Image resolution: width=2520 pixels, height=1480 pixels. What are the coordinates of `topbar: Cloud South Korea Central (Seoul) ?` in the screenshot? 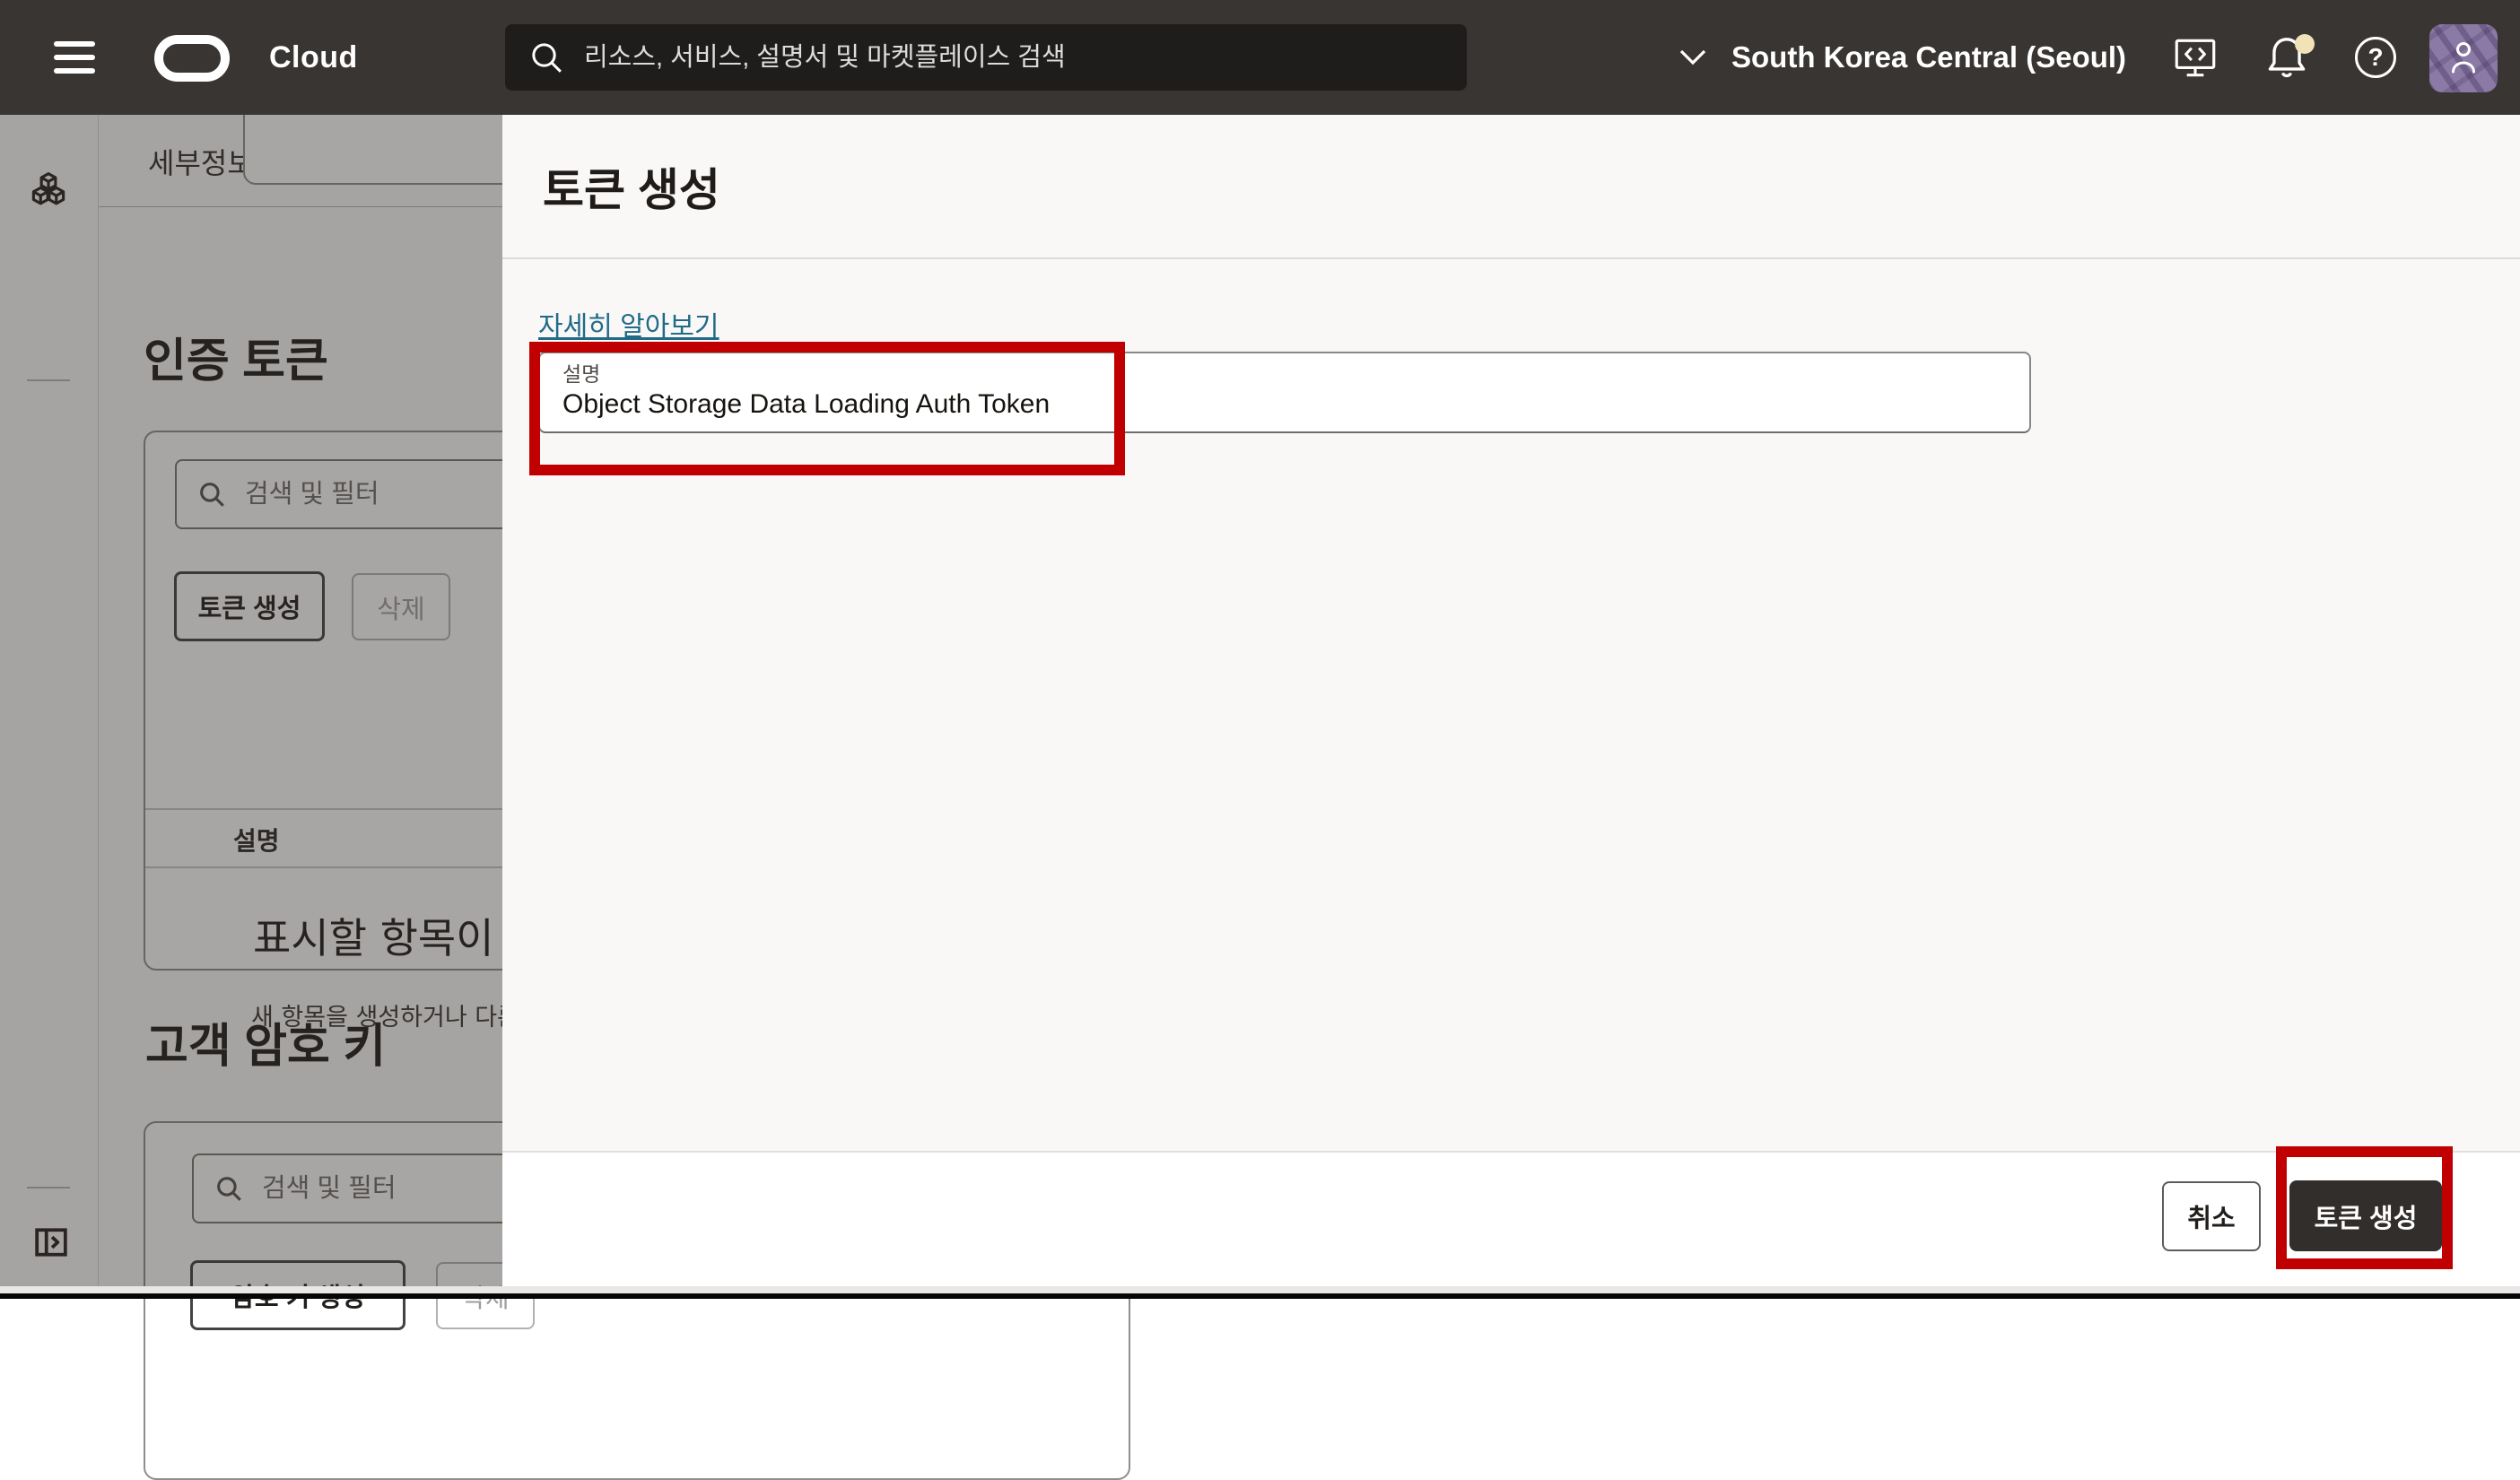 It's located at (1260, 57).